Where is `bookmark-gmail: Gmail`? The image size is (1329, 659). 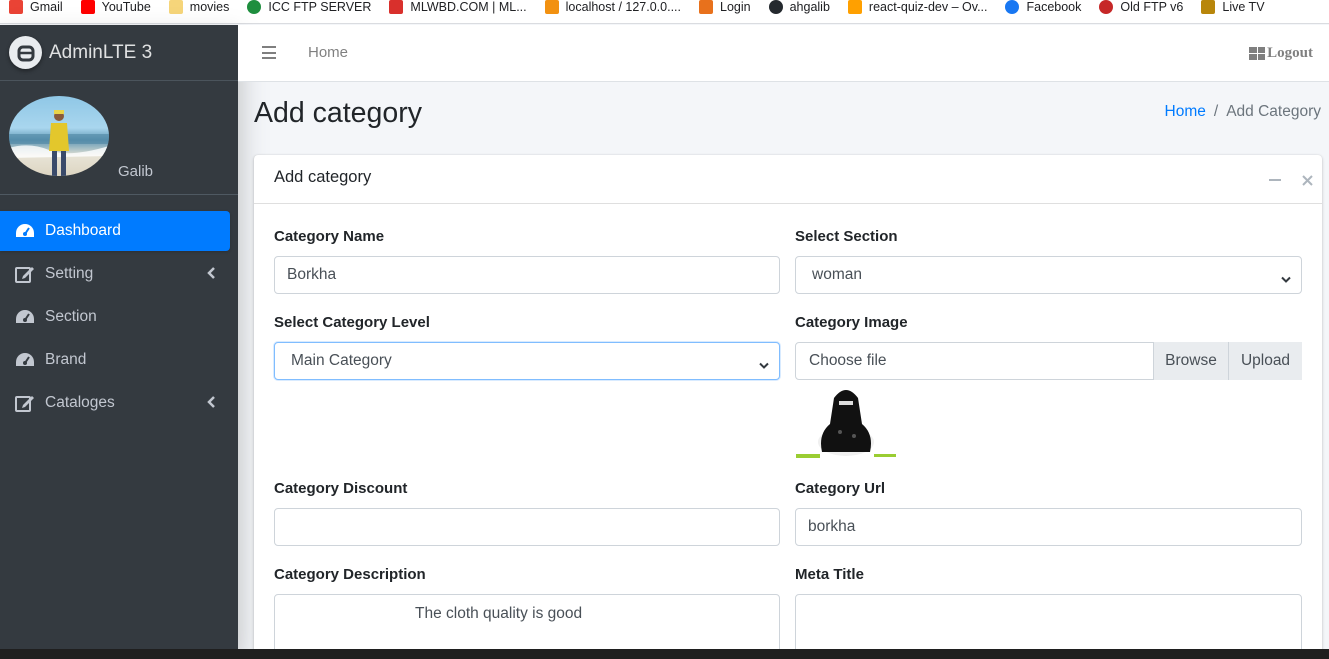
bookmark-gmail: Gmail is located at coordinates (36, 9).